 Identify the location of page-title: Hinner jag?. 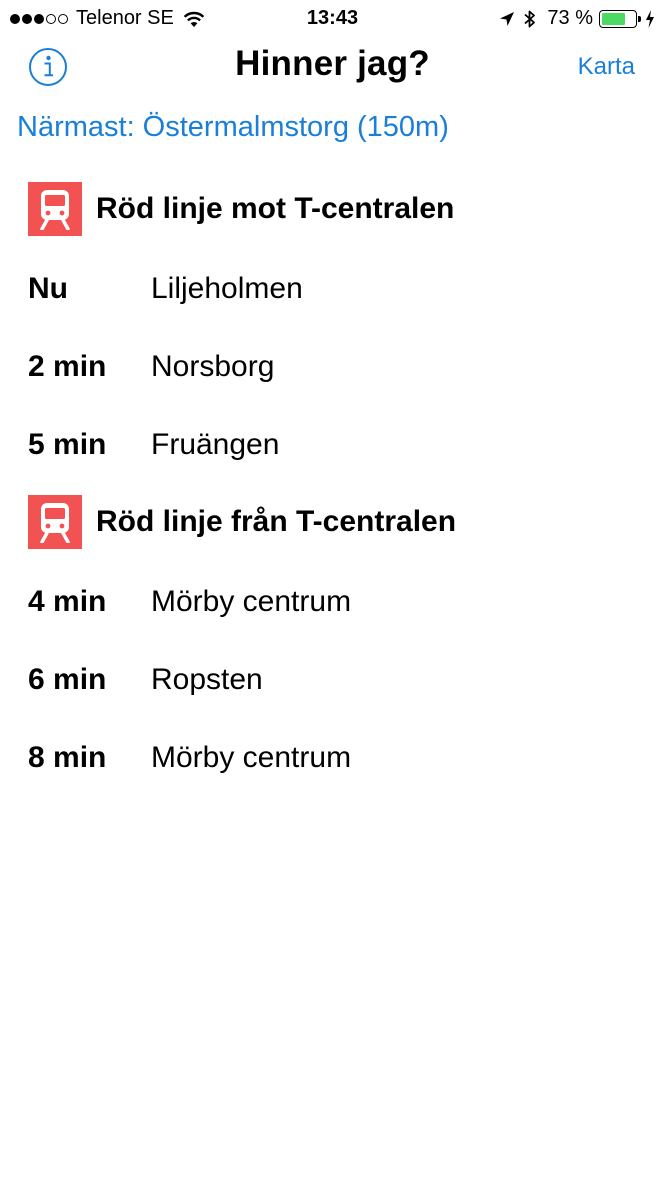
(332, 63).